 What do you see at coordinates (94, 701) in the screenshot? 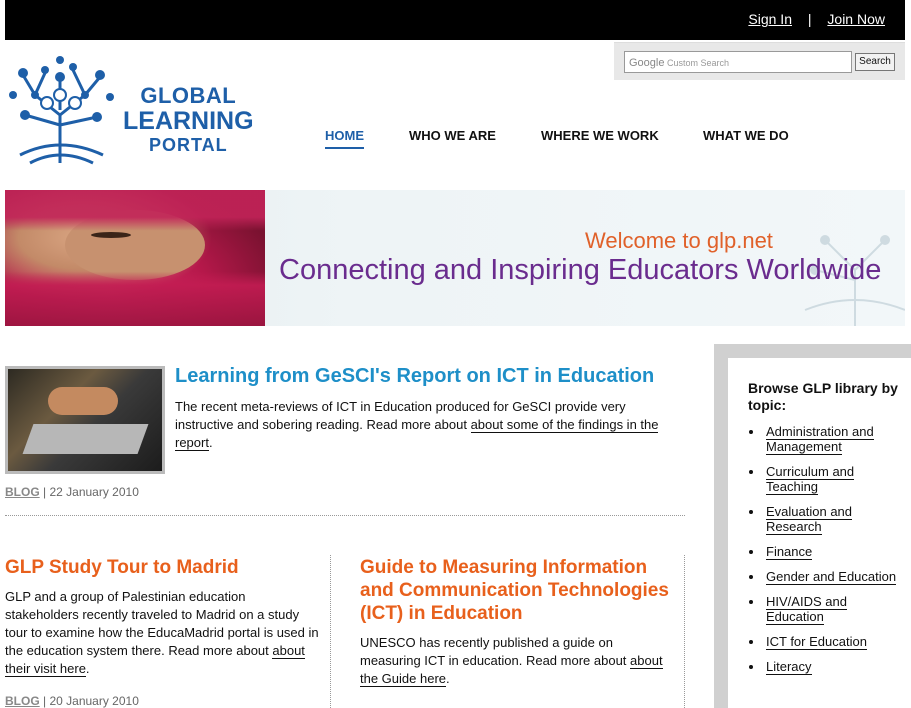
I see `post-date: 20 January 2010` at bounding box center [94, 701].